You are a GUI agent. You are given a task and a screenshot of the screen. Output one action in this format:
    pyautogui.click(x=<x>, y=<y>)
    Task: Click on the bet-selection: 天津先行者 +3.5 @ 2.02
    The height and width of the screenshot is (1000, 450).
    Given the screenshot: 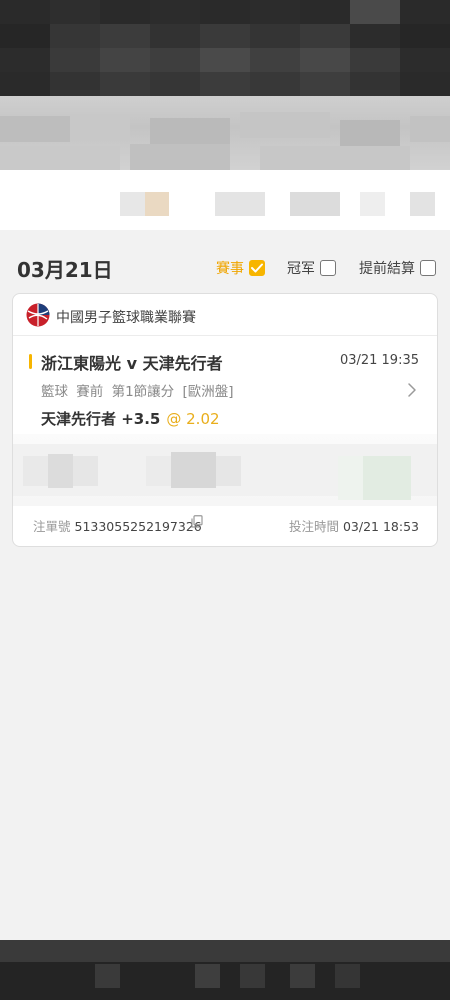 What is the action you would take?
    pyautogui.click(x=130, y=418)
    